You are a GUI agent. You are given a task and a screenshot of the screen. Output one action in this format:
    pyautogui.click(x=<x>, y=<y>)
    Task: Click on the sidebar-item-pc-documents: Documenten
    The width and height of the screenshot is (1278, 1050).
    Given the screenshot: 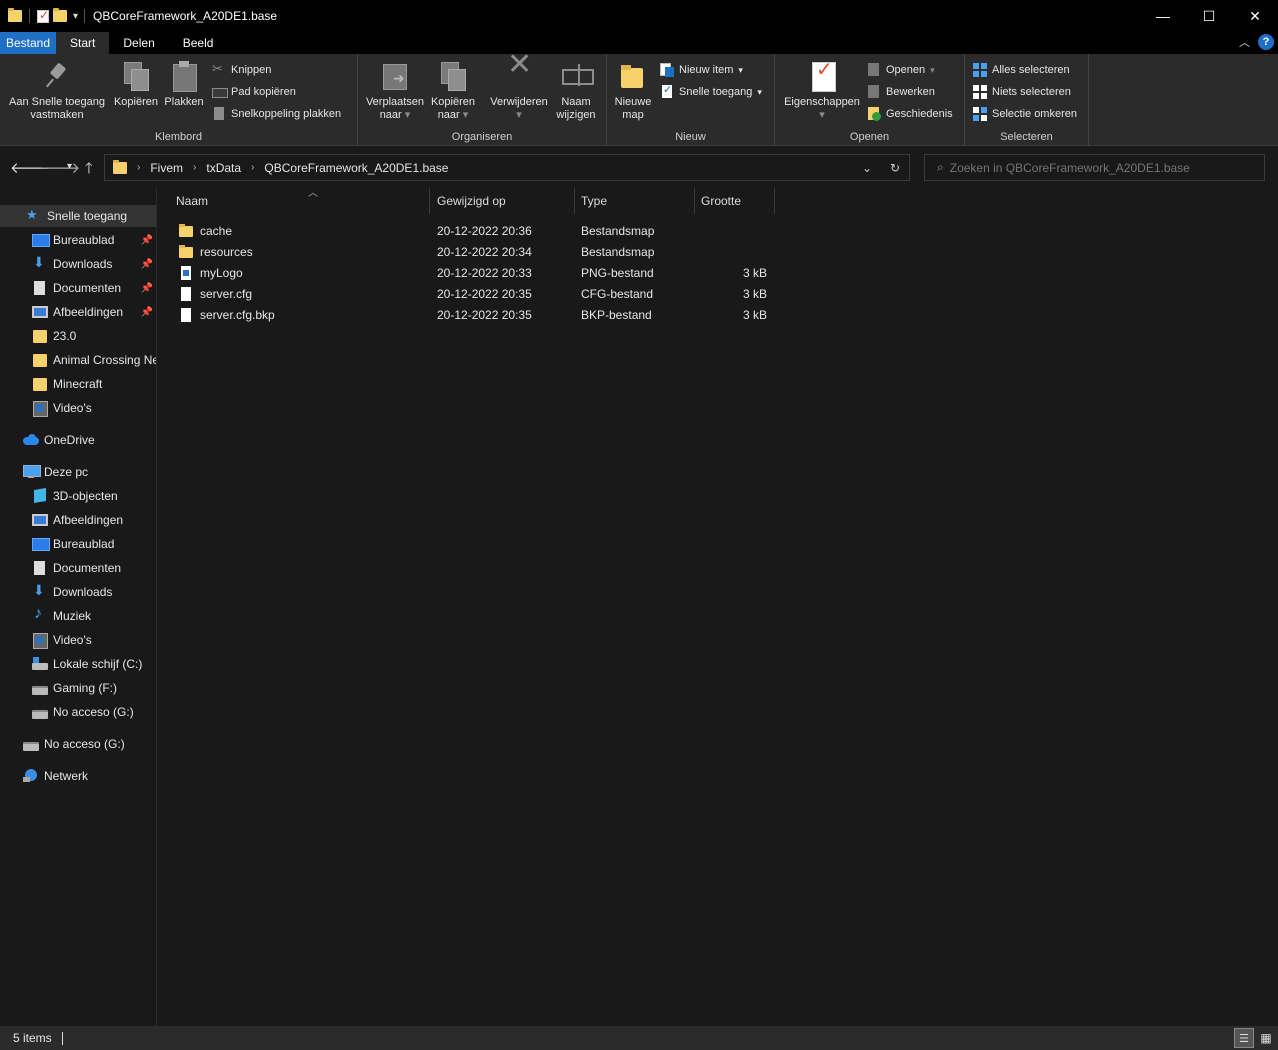 What is the action you would take?
    pyautogui.click(x=78, y=568)
    